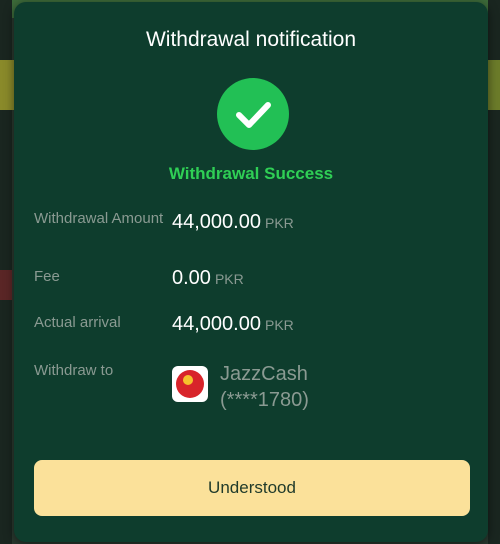  Describe the element at coordinates (77, 322) in the screenshot. I see `arrival-label: Actual arrival` at that location.